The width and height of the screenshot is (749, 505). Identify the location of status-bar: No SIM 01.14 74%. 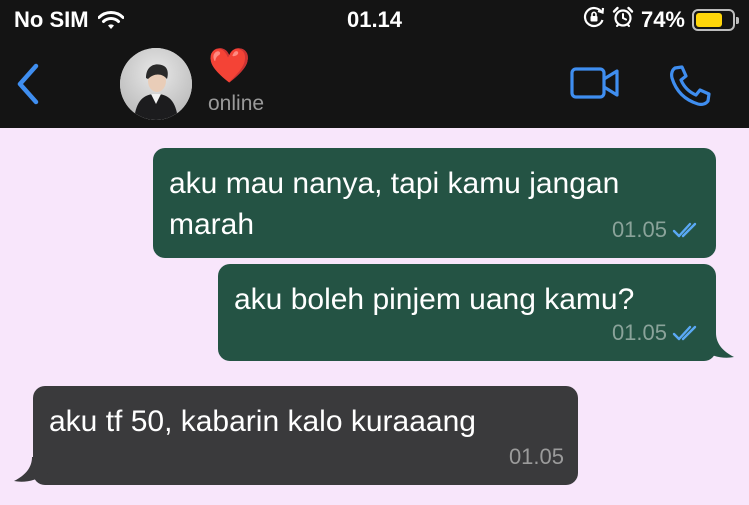
(374, 20).